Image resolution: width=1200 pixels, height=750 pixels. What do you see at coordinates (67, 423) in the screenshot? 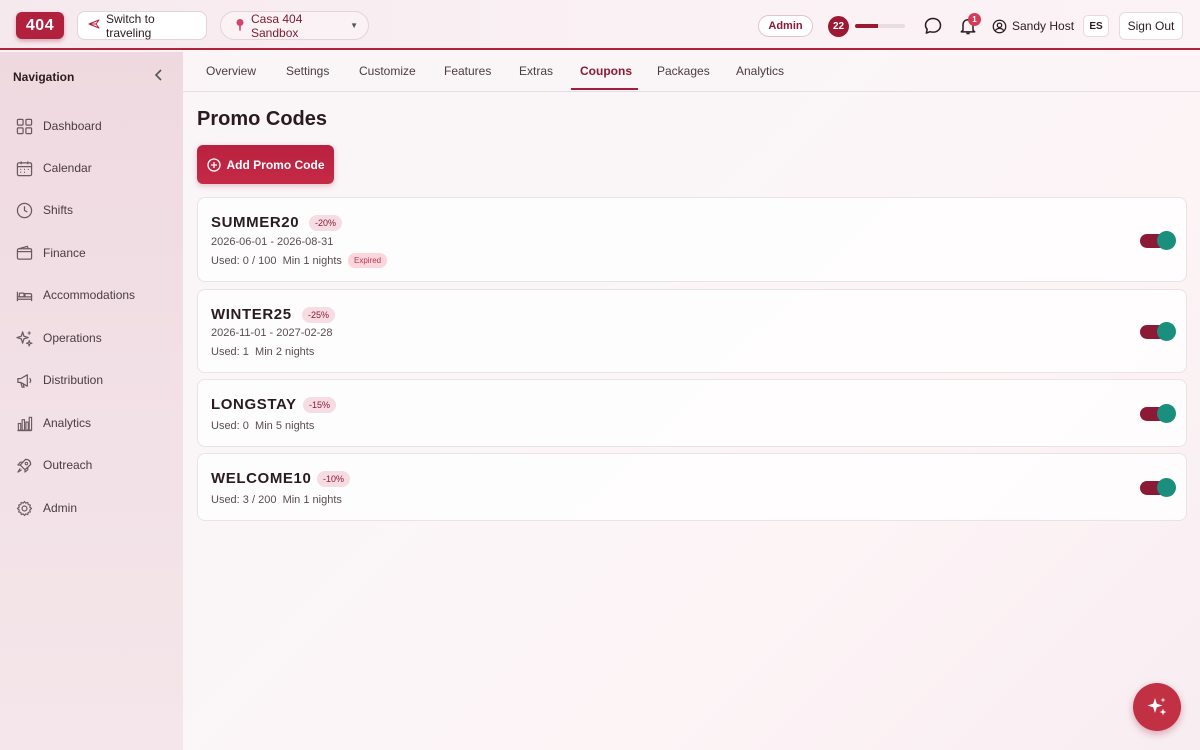
I see `sidebar-item-label: Analytics` at bounding box center [67, 423].